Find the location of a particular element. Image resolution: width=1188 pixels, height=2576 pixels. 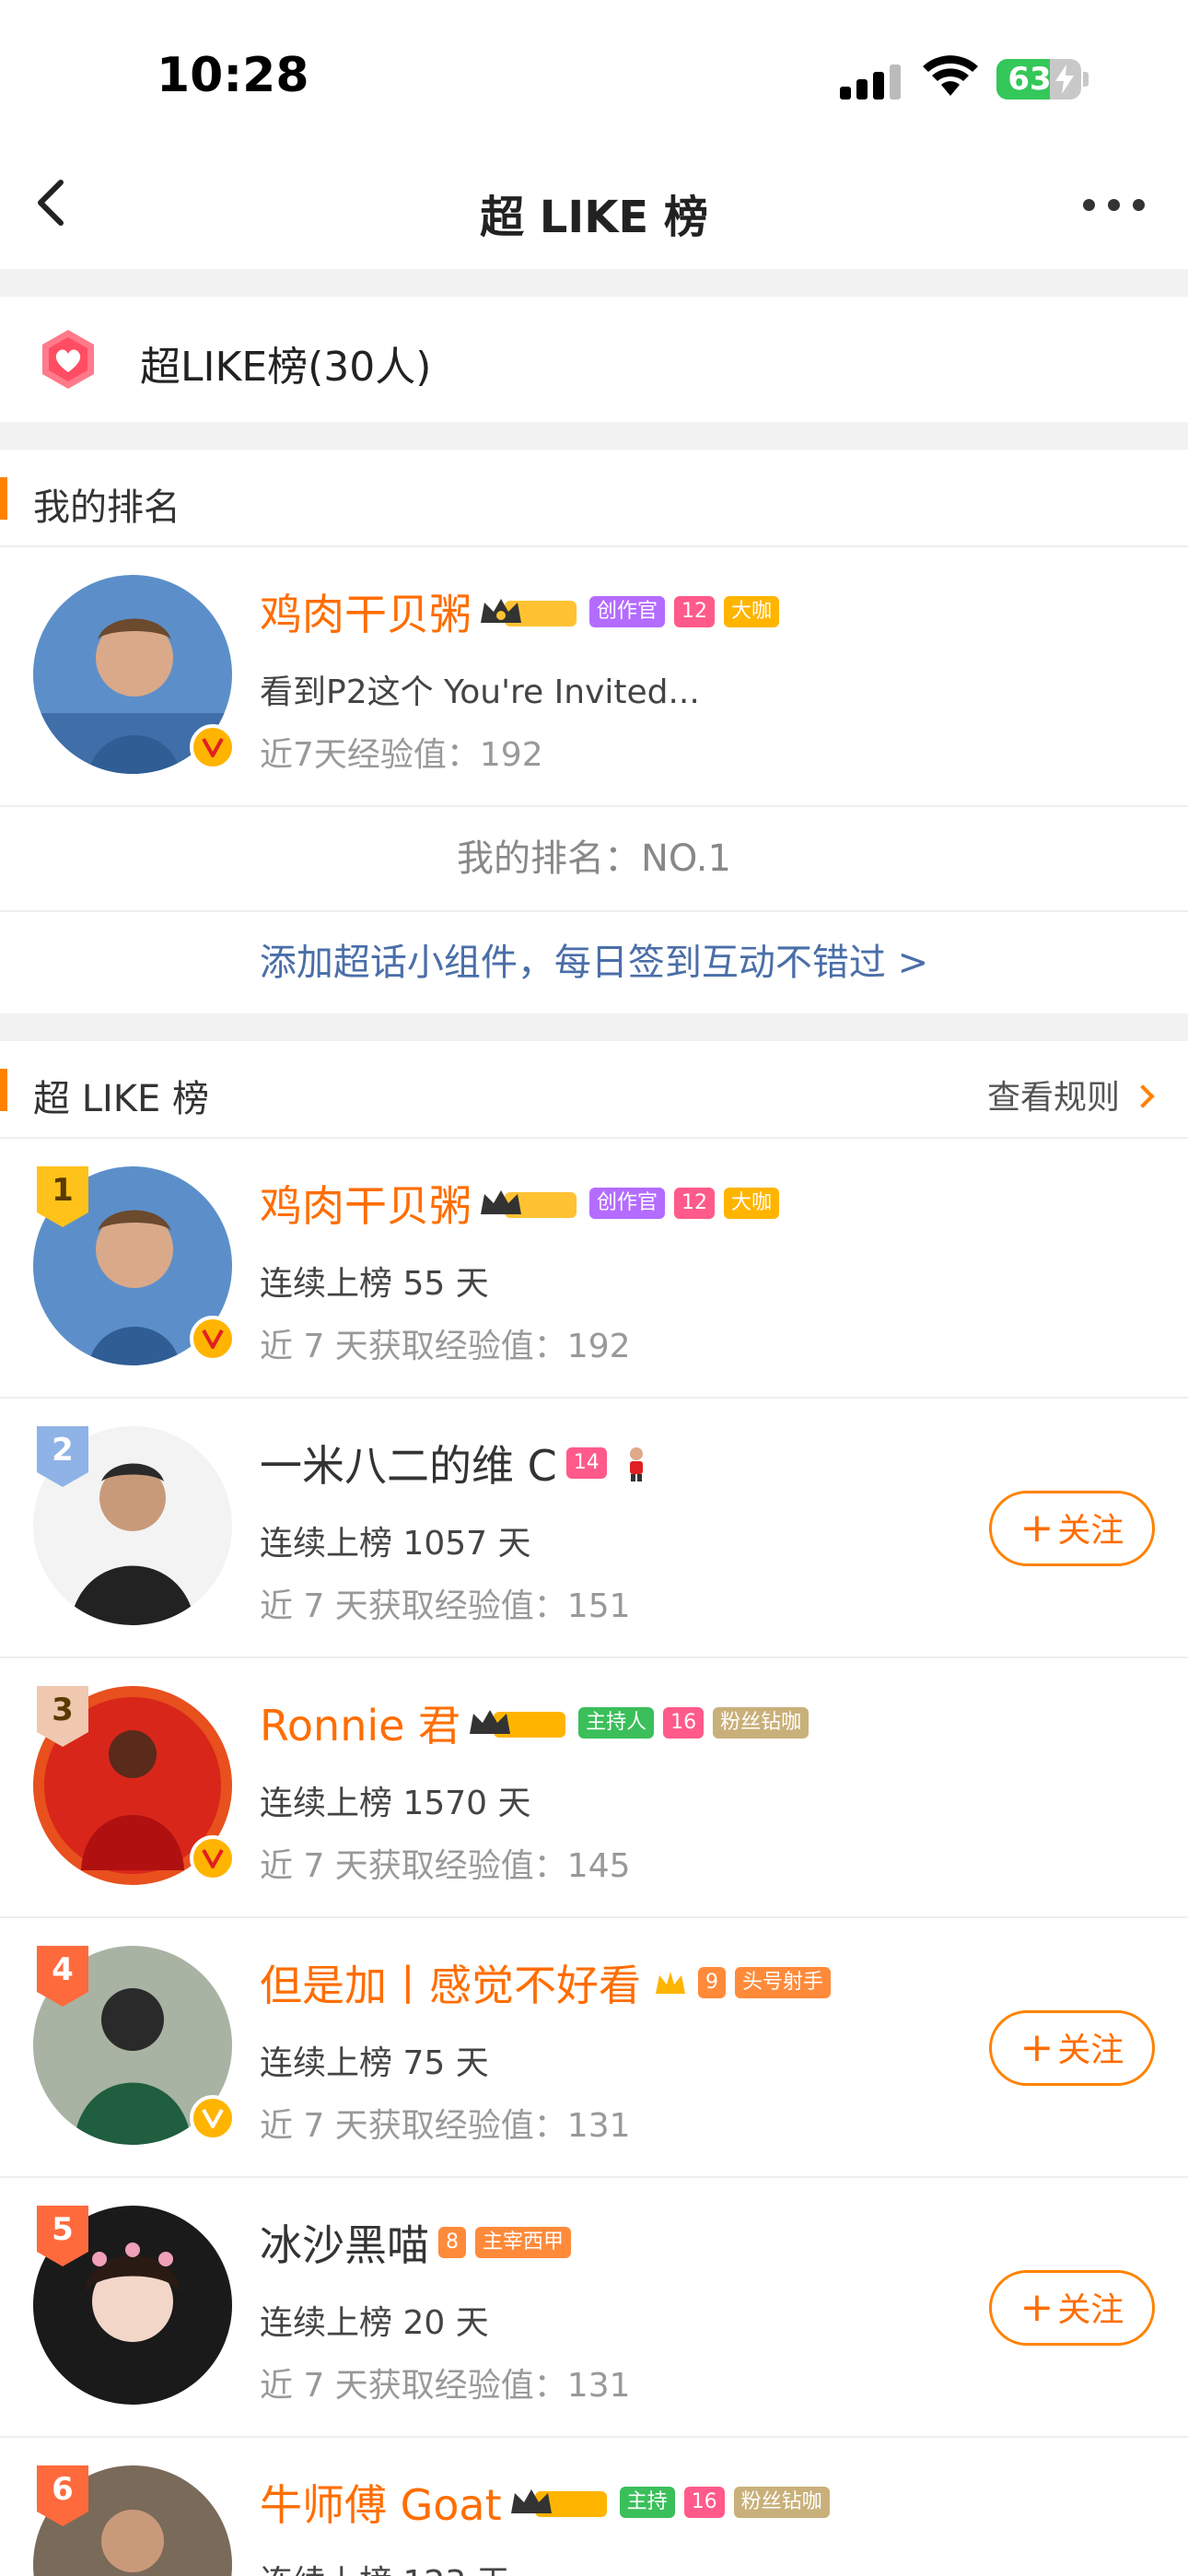

exp-value: 近 7 天获取经验值：151 is located at coordinates (445, 1606).